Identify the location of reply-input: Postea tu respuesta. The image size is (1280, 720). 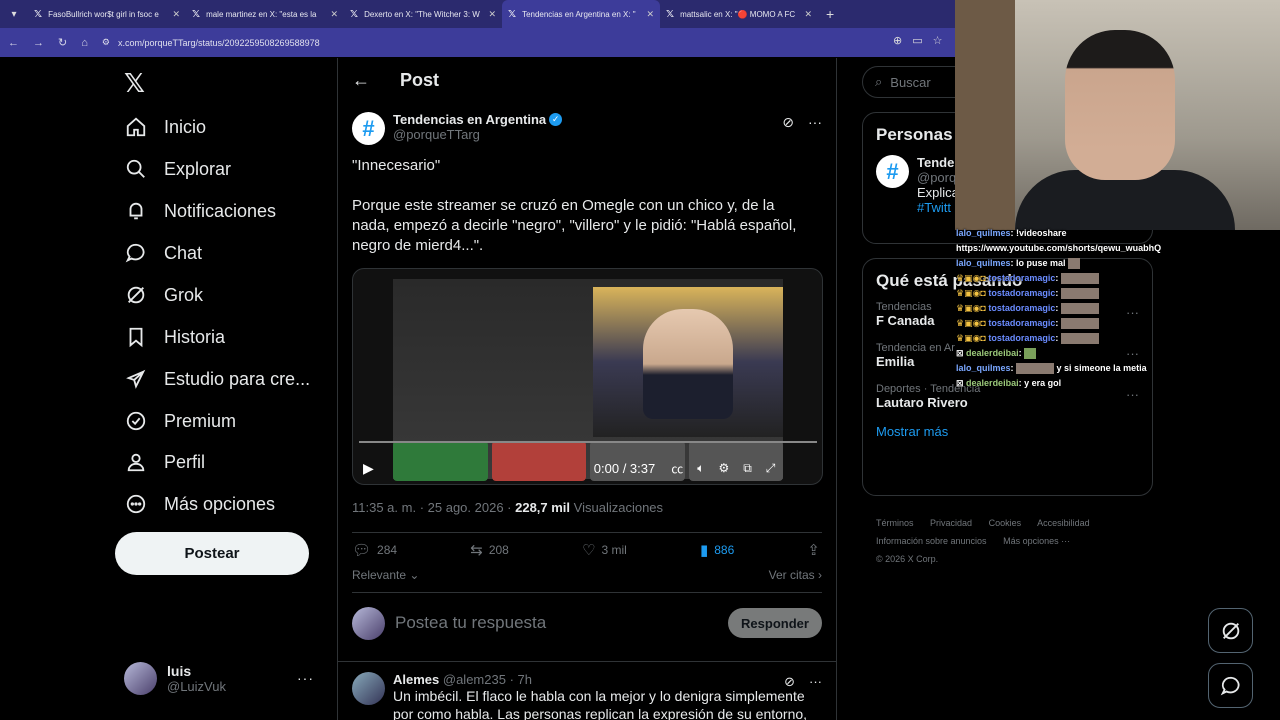
(556, 623).